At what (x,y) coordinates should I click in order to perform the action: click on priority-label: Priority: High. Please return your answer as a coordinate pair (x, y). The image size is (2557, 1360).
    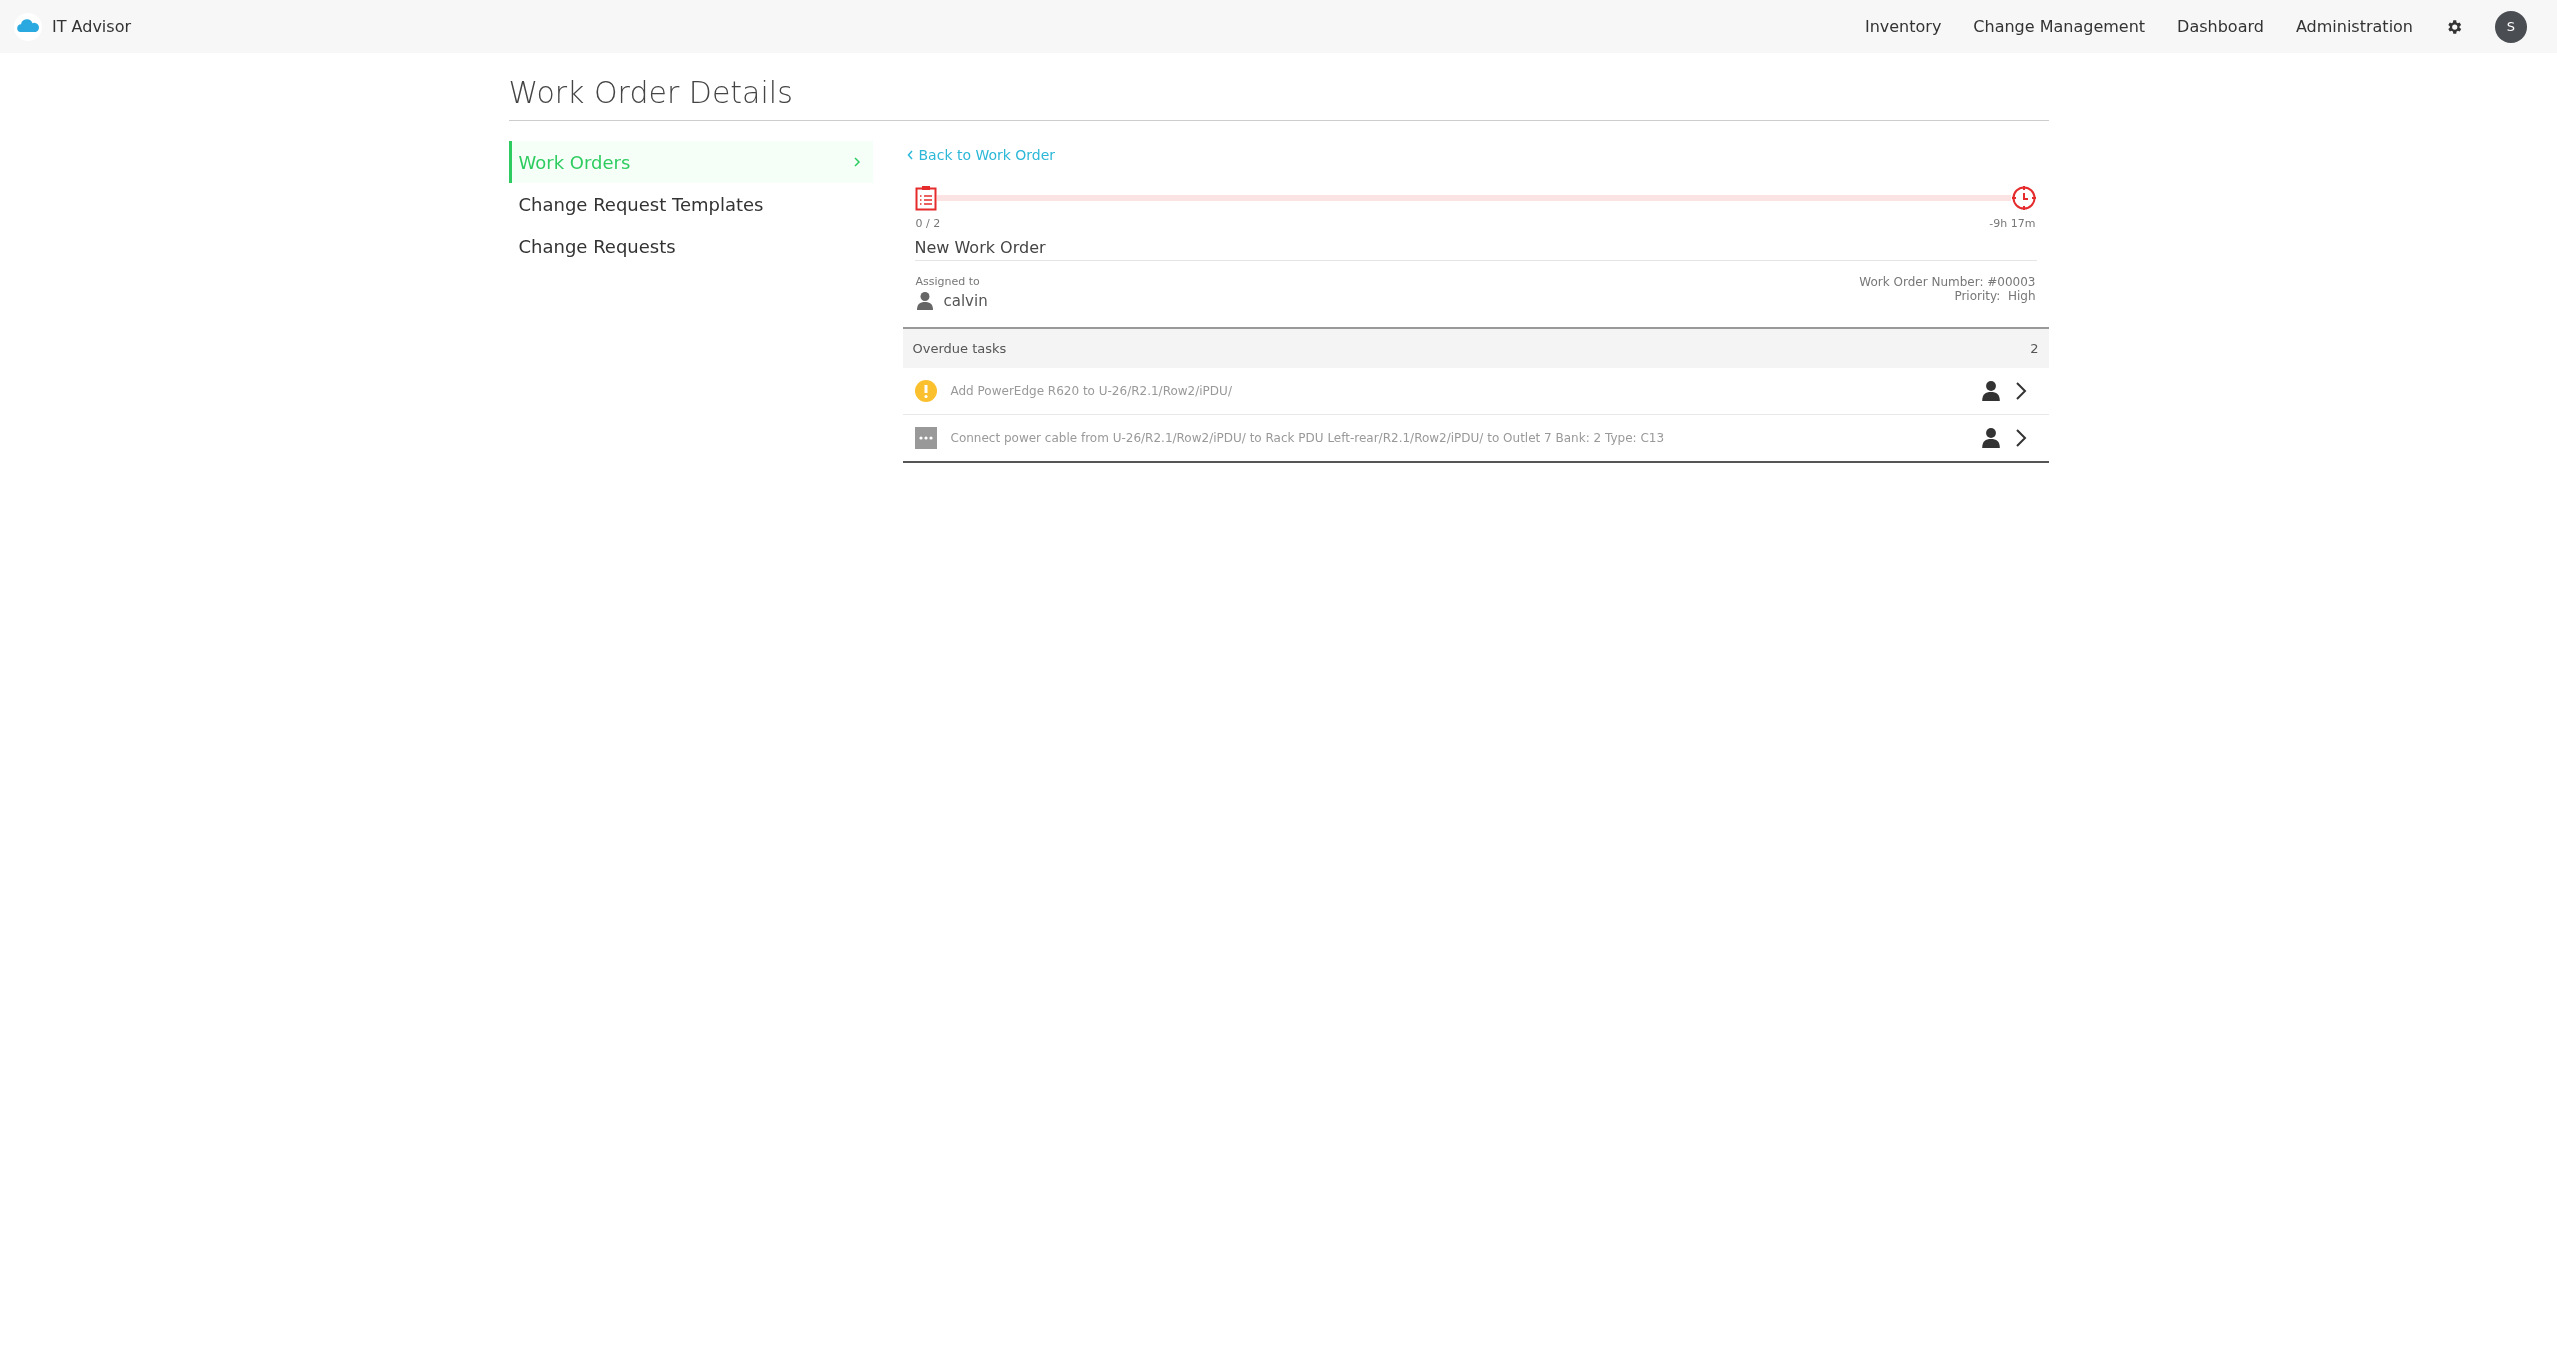
    Looking at the image, I should click on (1994, 296).